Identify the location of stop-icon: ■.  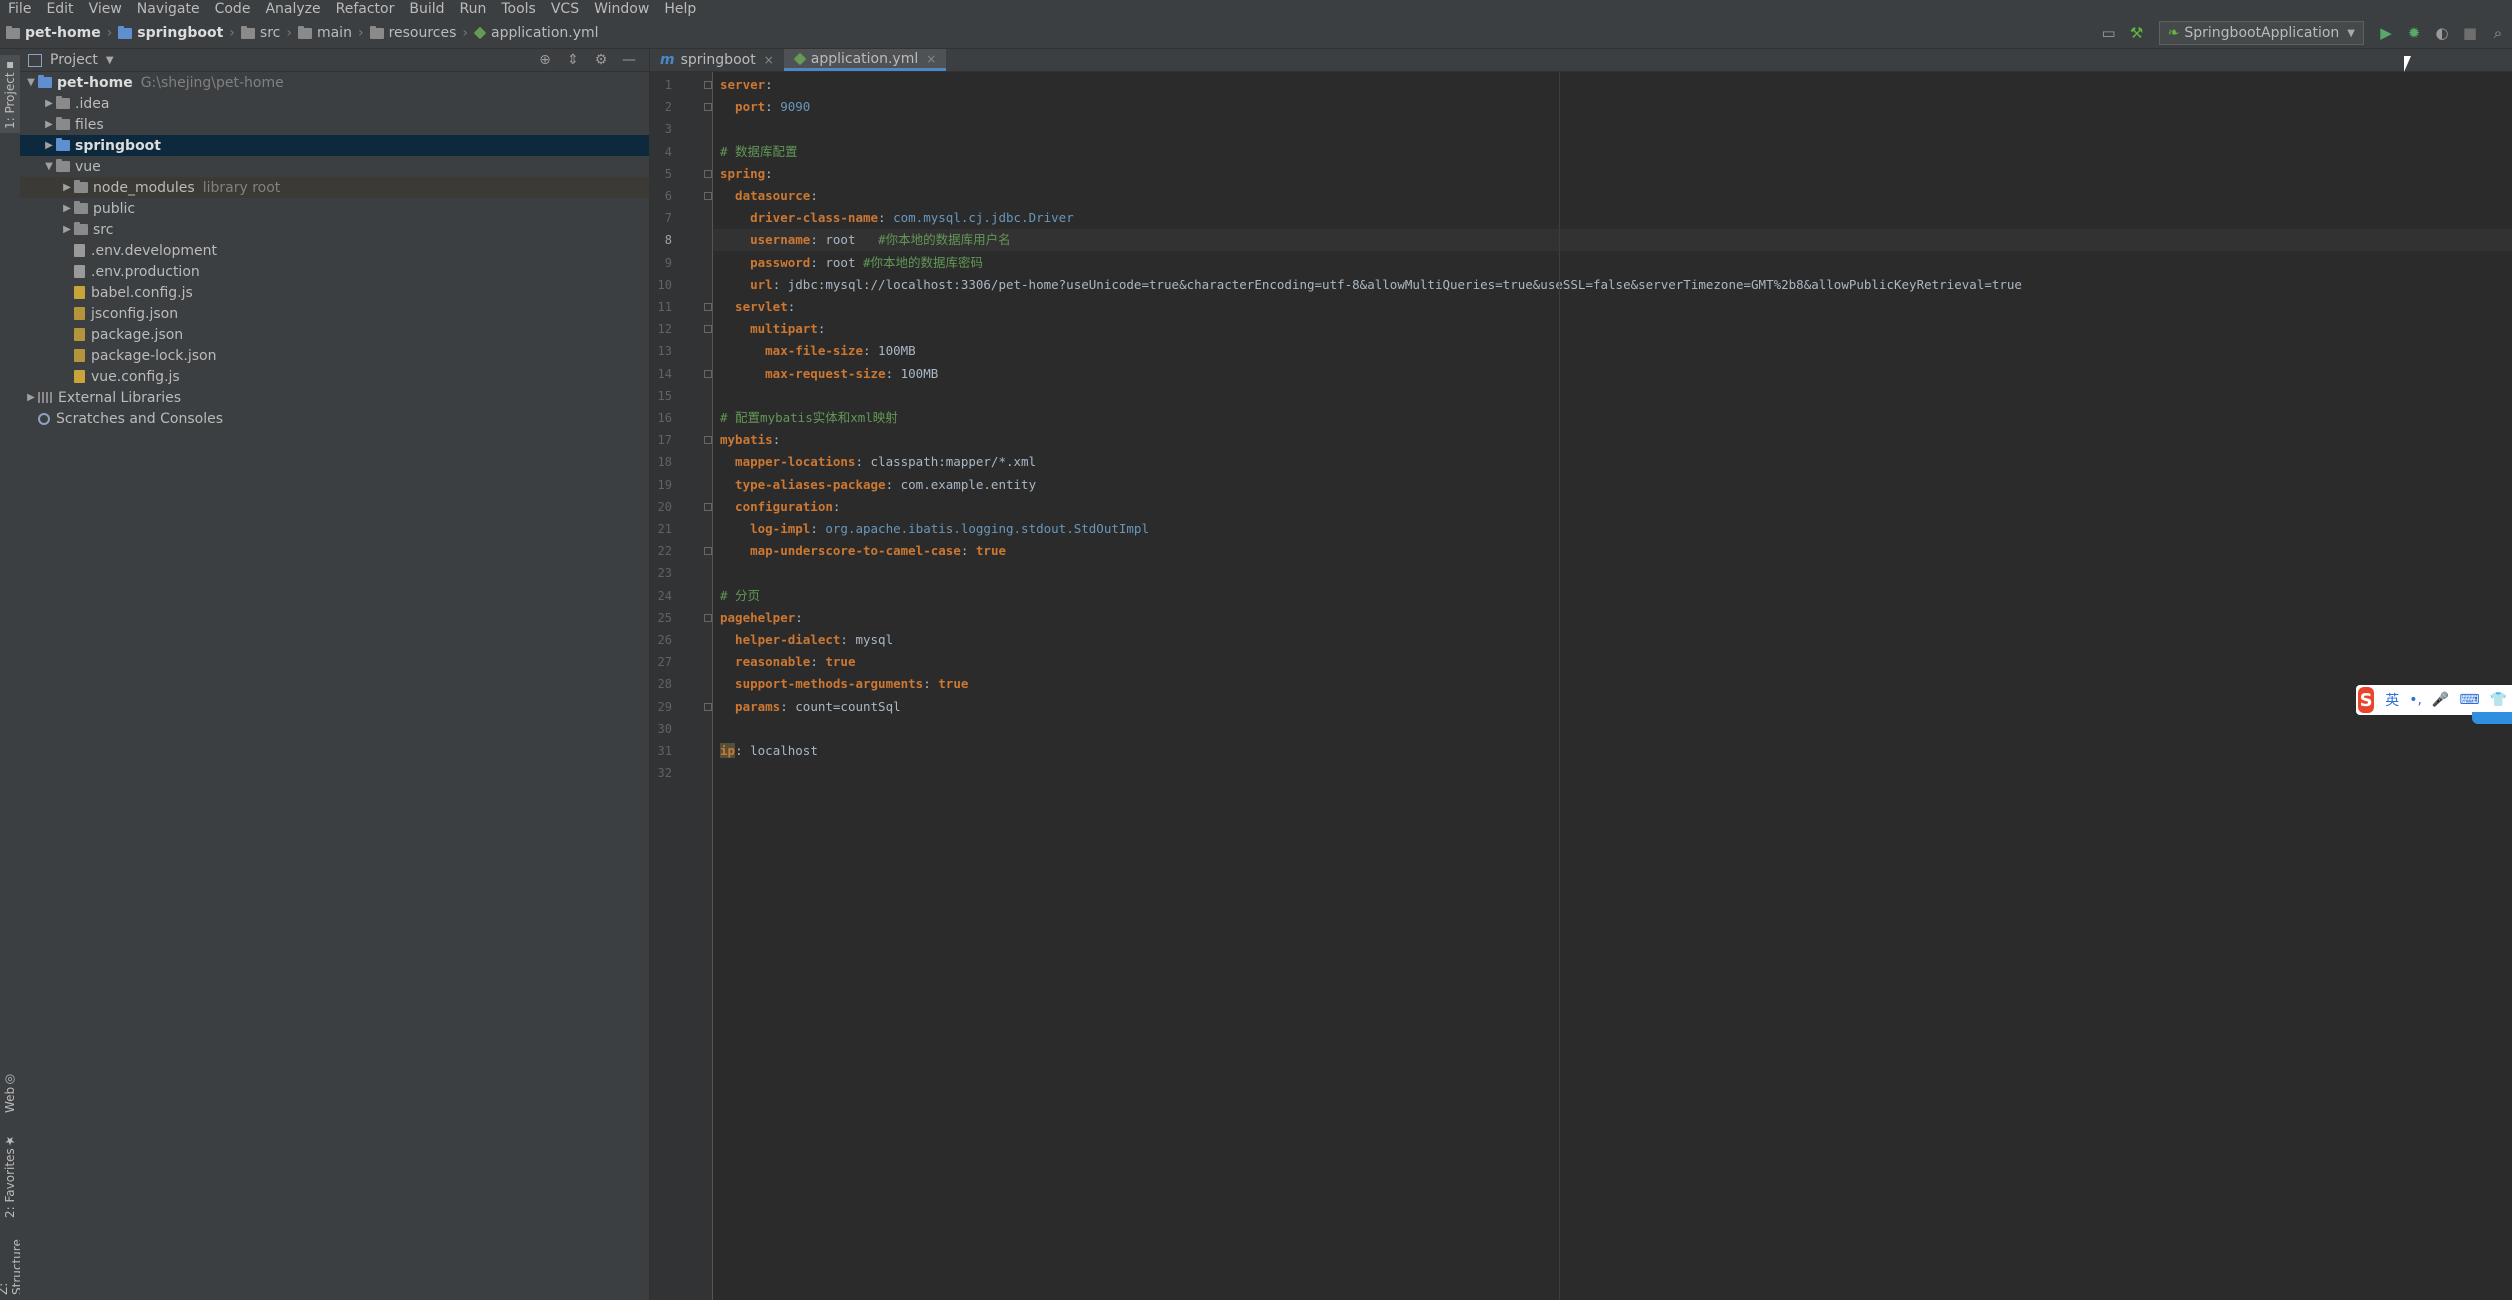
(2470, 33).